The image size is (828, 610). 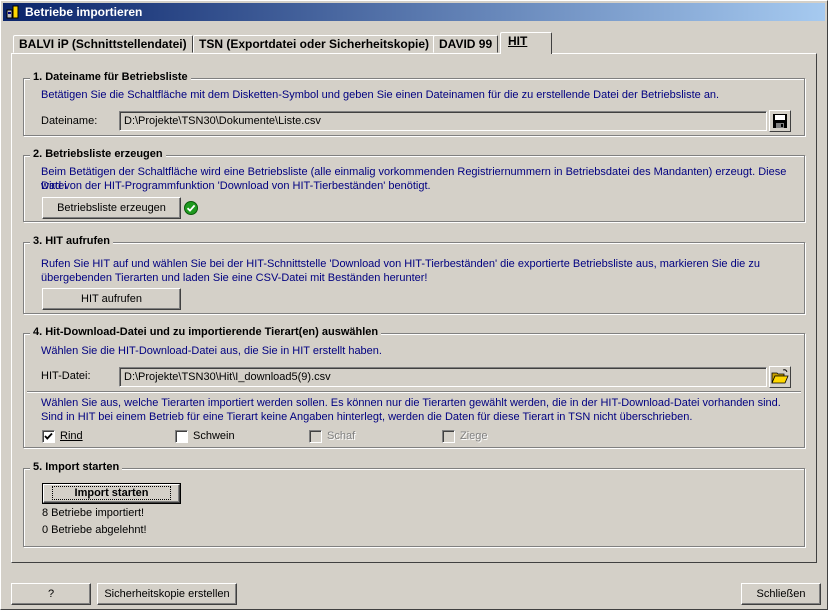 I want to click on help-button: ?, so click(x=51, y=594).